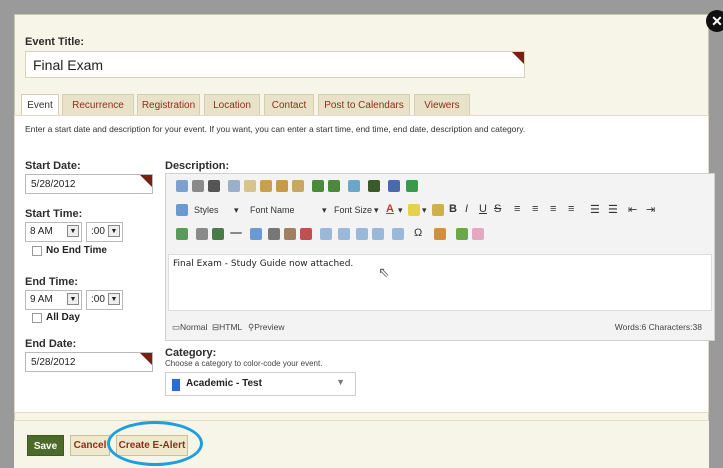 Image resolution: width=723 pixels, height=468 pixels. Describe the element at coordinates (414, 210) in the screenshot. I see `highlight-icon` at that location.